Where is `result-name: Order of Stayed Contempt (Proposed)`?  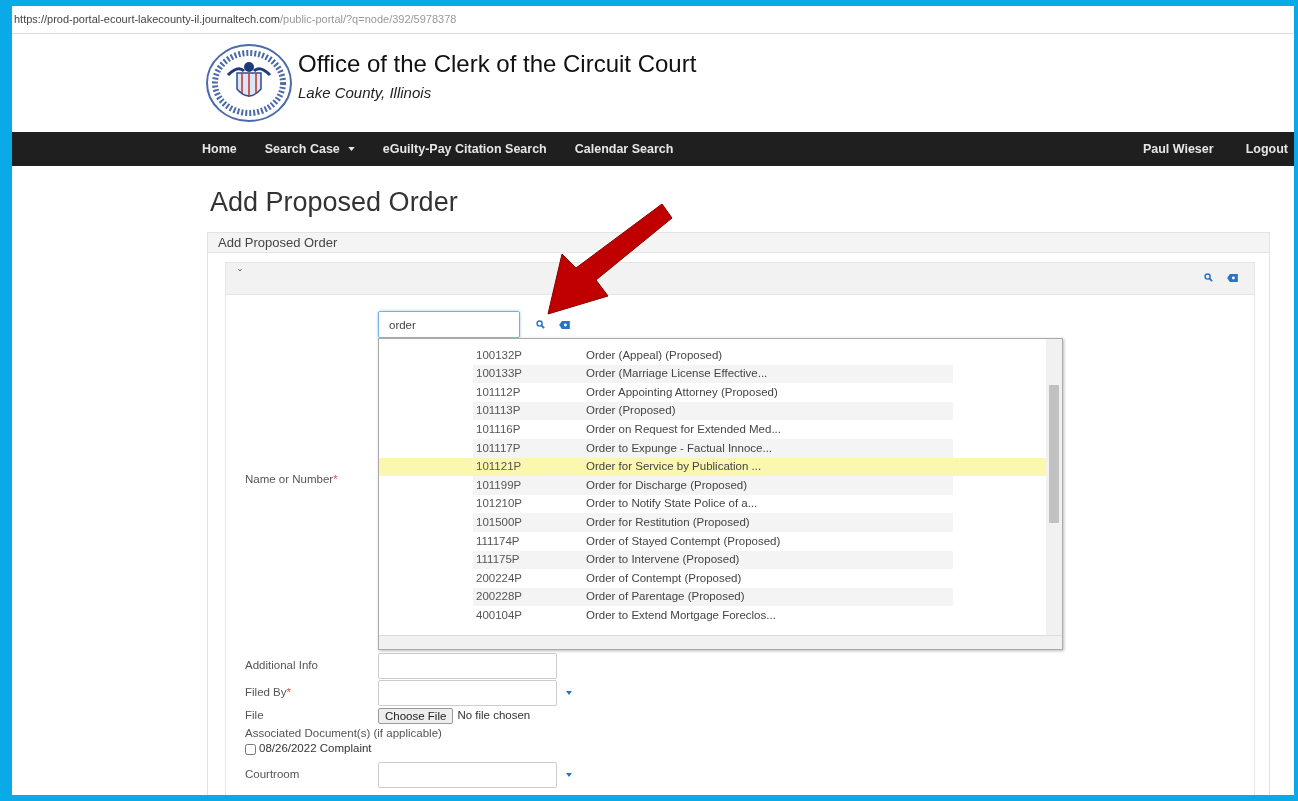
result-name: Order of Stayed Contempt (Proposed) is located at coordinates (683, 541).